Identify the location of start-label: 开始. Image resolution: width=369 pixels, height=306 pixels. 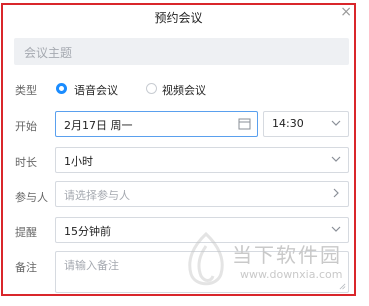
(26, 126).